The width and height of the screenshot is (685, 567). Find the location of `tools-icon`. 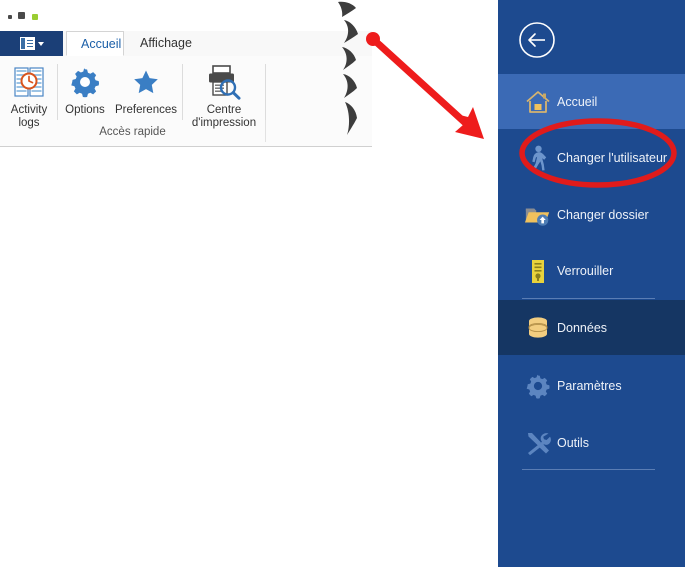

tools-icon is located at coordinates (538, 443).